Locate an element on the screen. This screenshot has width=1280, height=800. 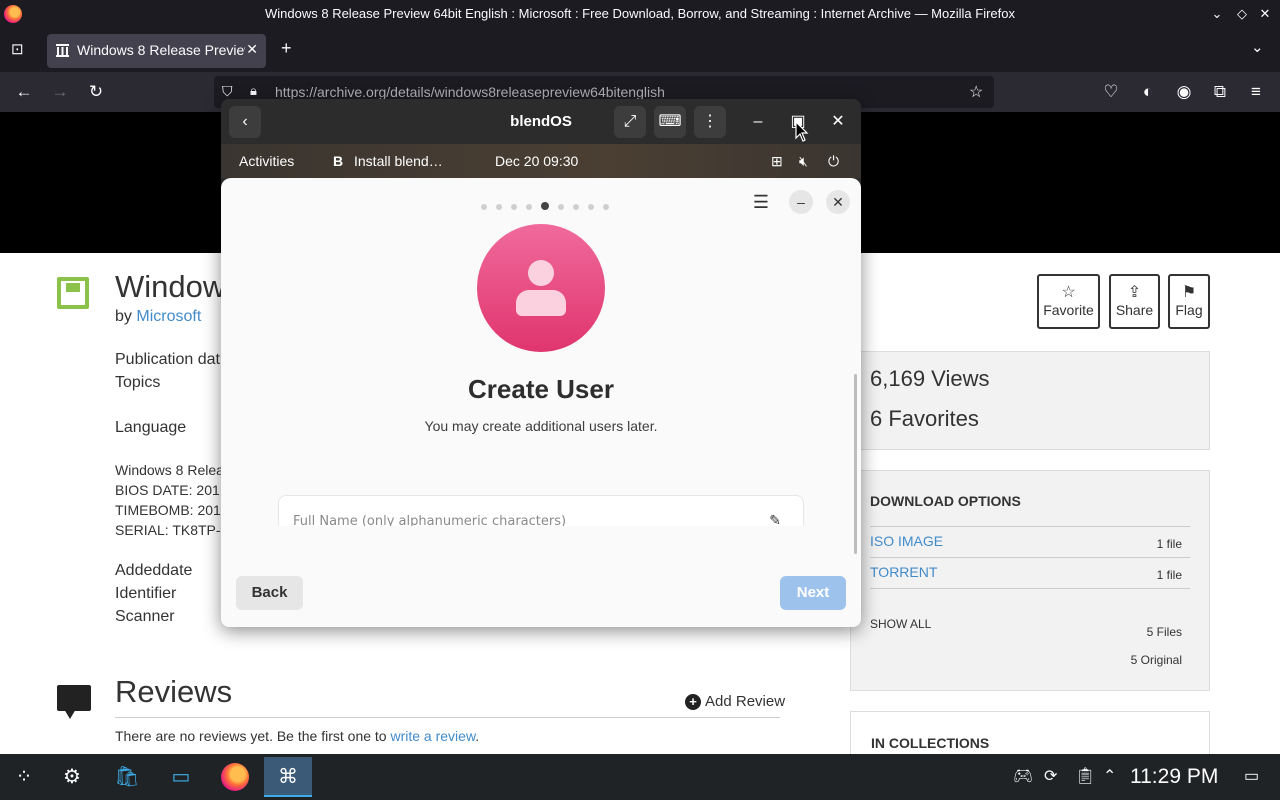
window-minimize-icon: ⌄ is located at coordinates (1217, 14).